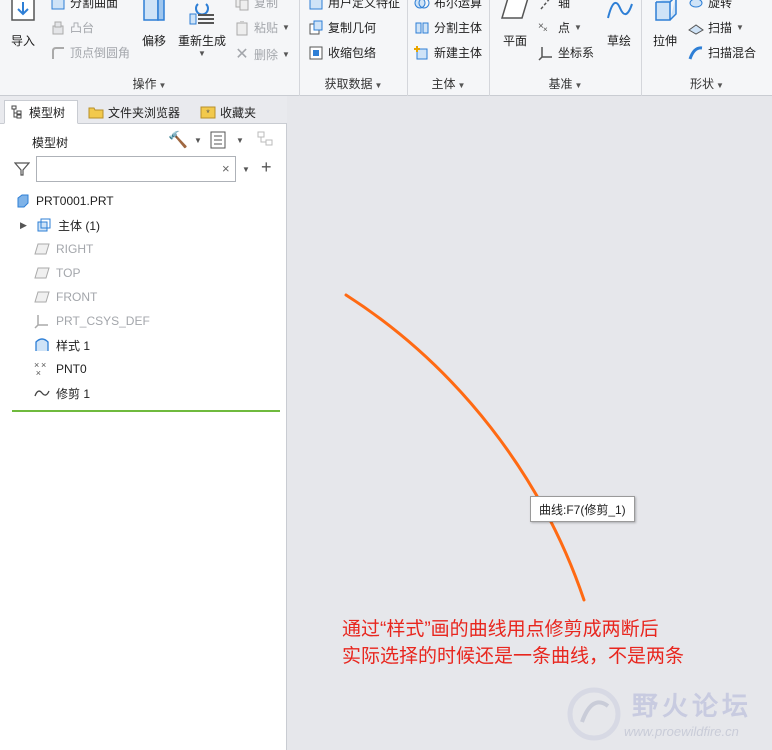 The width and height of the screenshot is (772, 750). I want to click on expand-arrow-icon: ▶, so click(25, 225).